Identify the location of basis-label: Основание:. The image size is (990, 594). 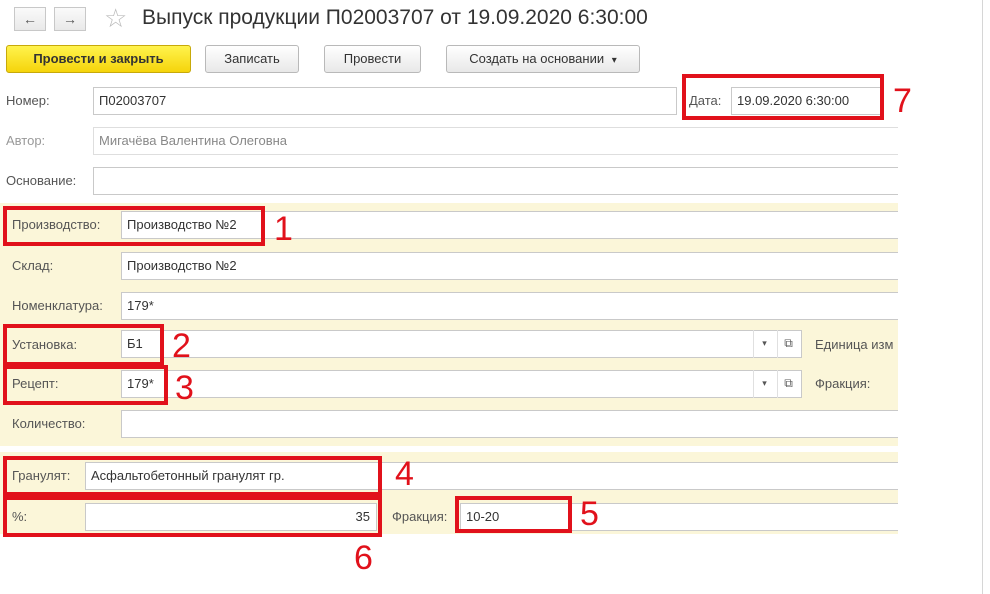
(41, 180).